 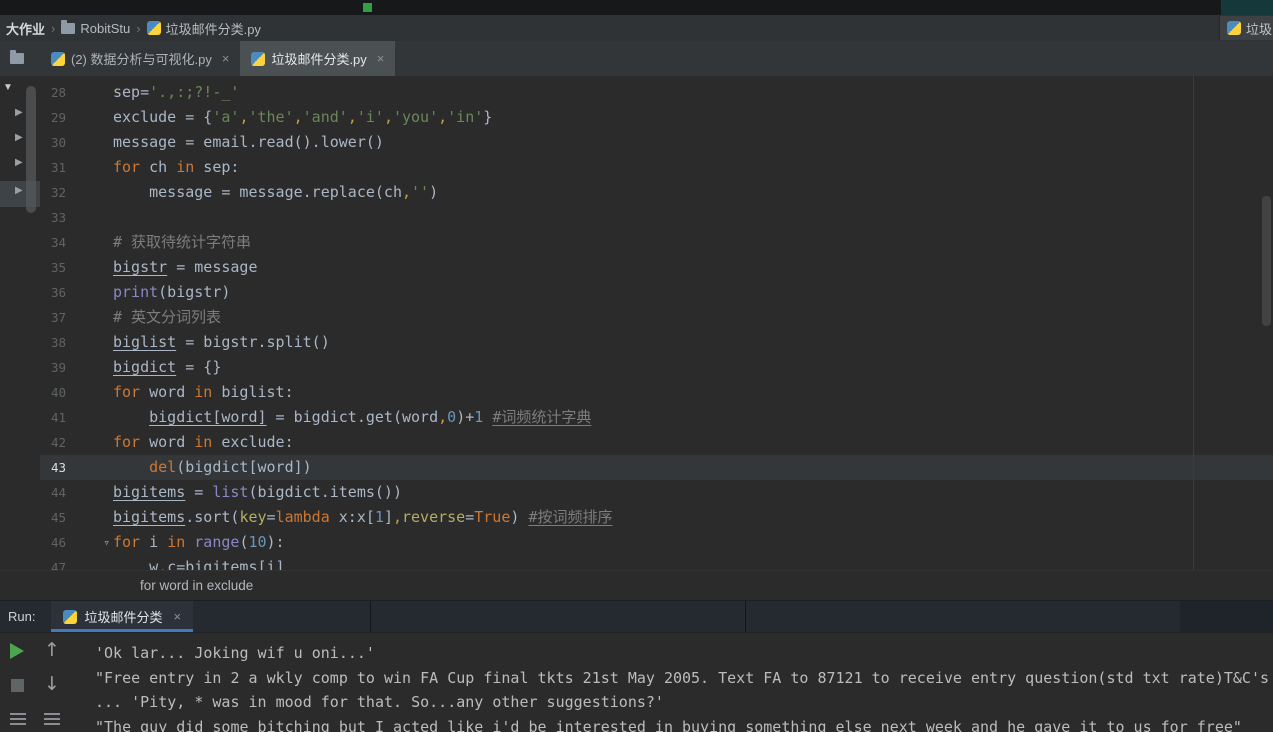 I want to click on line-number: 31, so click(x=53, y=167).